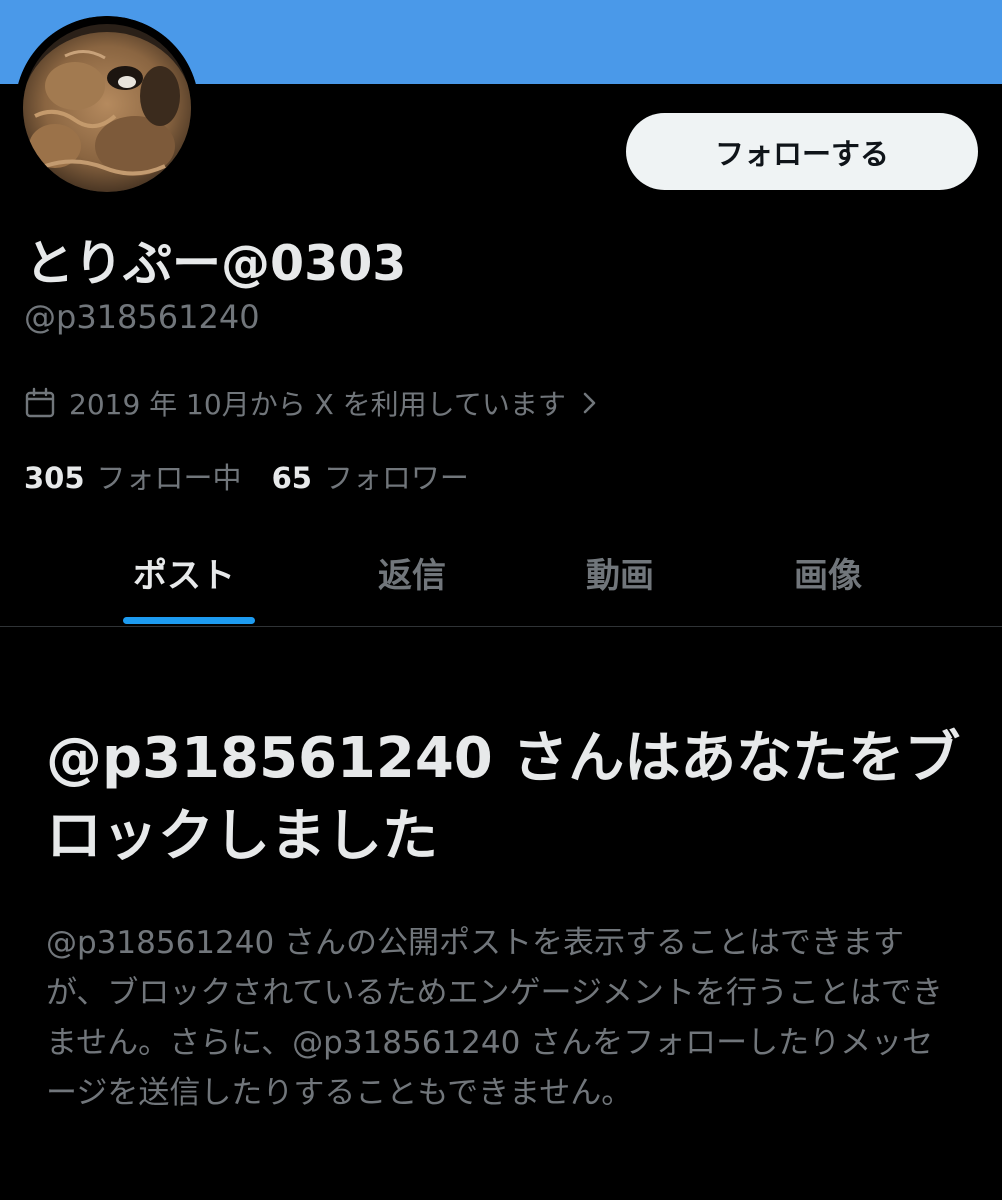  I want to click on join-date-row: 2019 年 10月から X を利用しています, so click(312, 403).